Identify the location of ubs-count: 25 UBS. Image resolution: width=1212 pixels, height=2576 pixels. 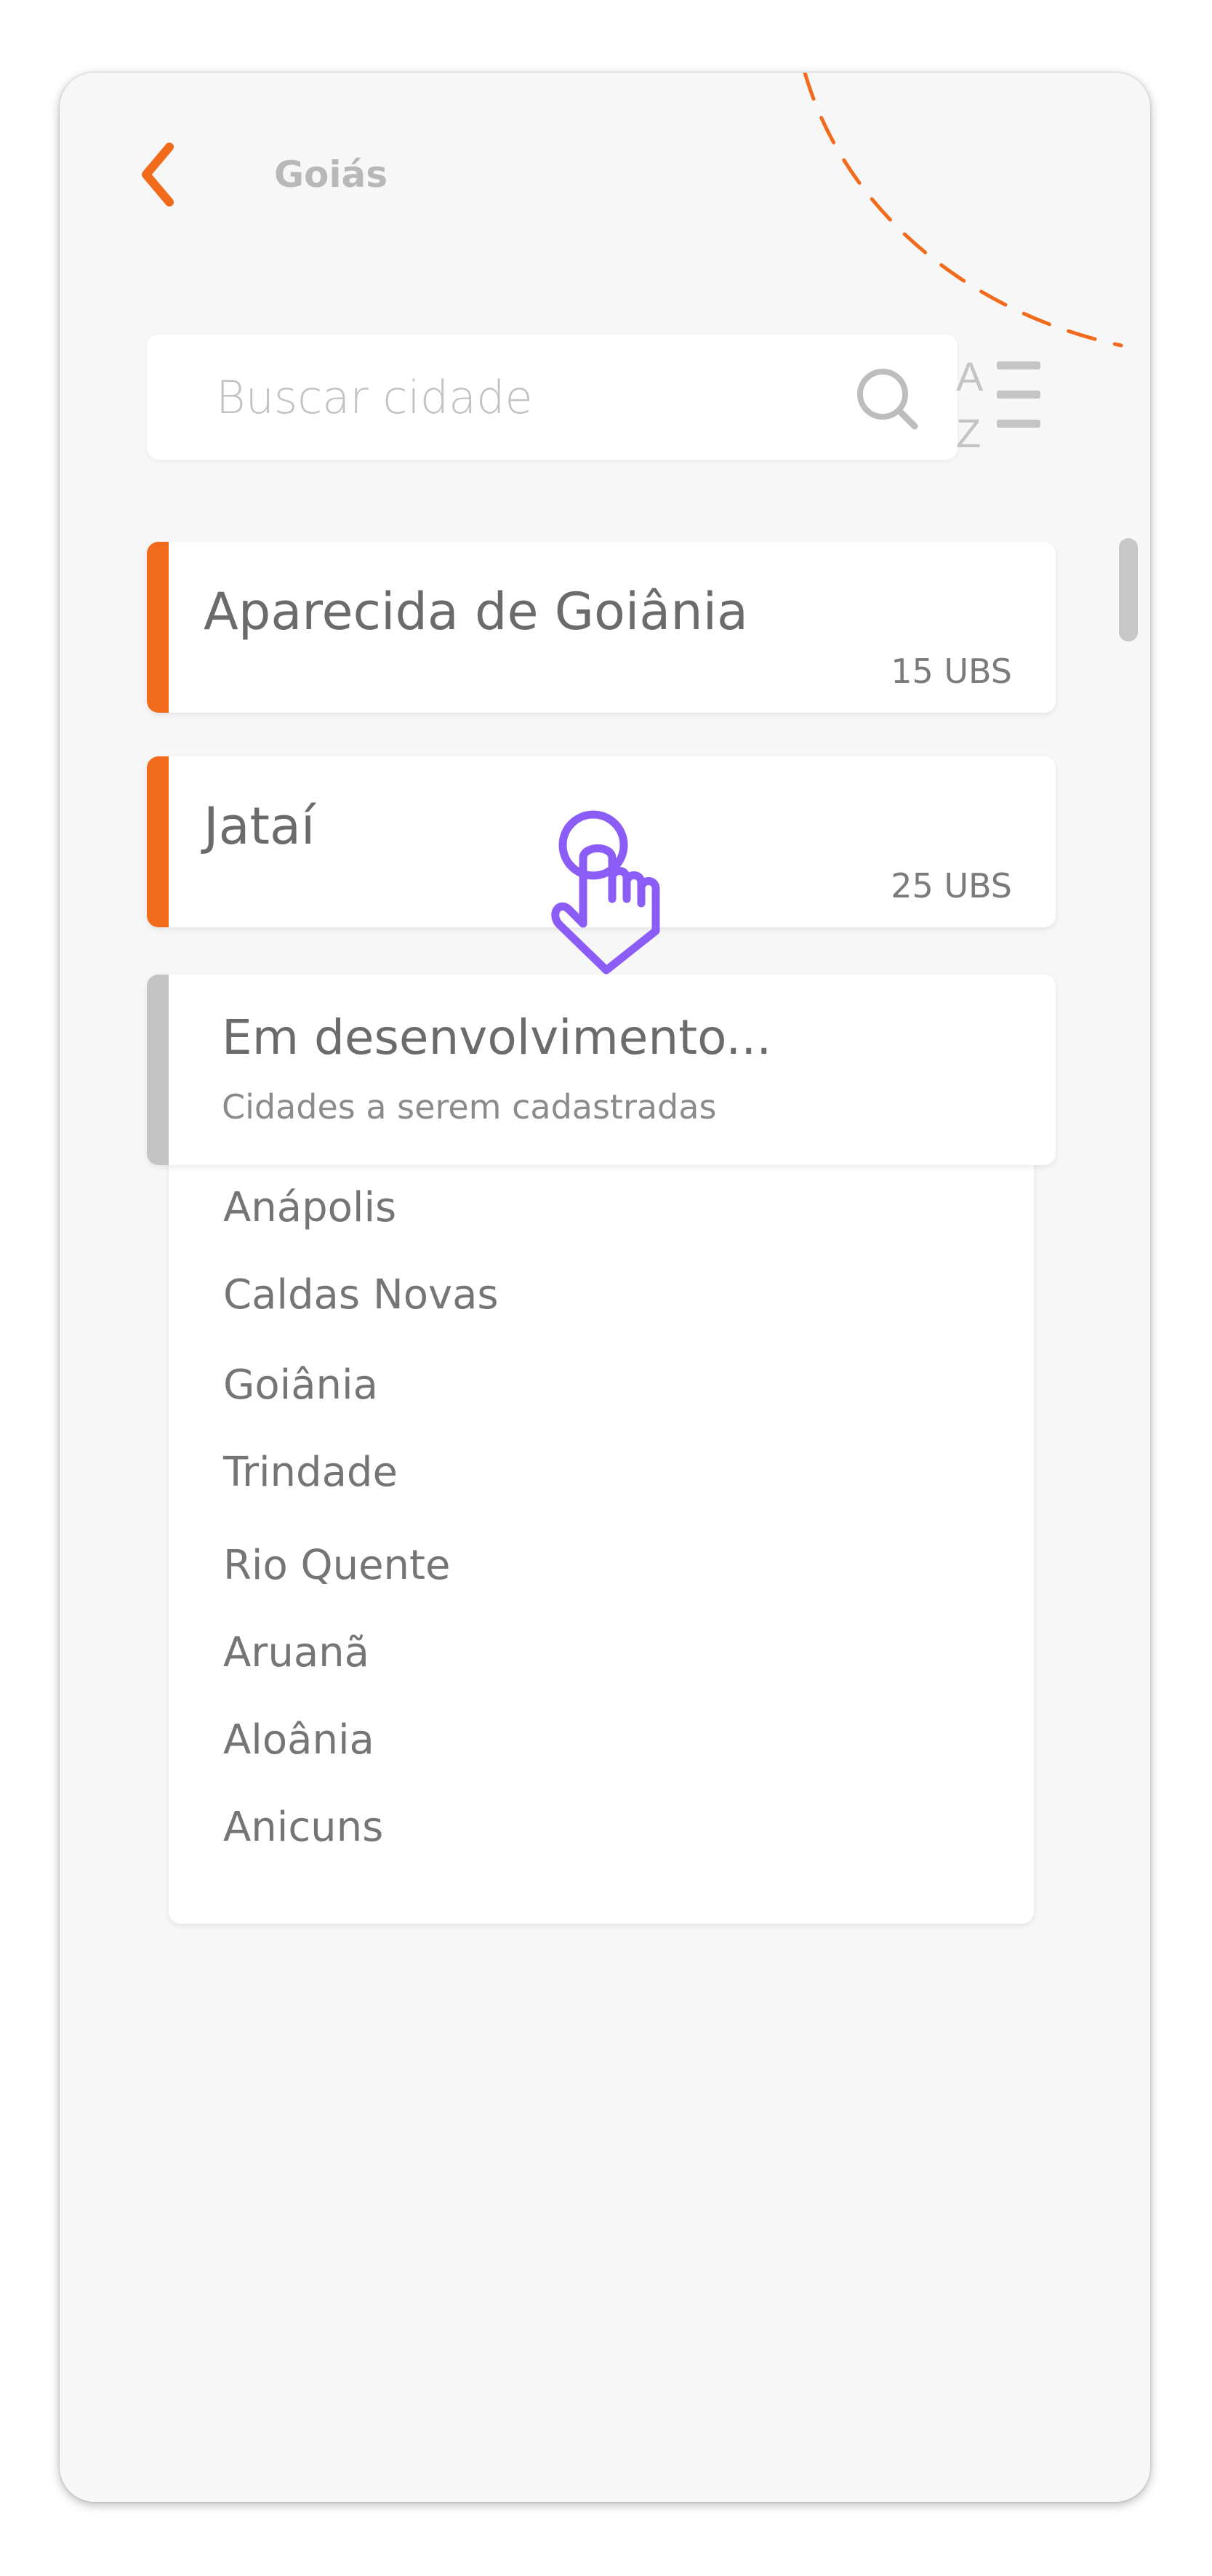
(951, 885).